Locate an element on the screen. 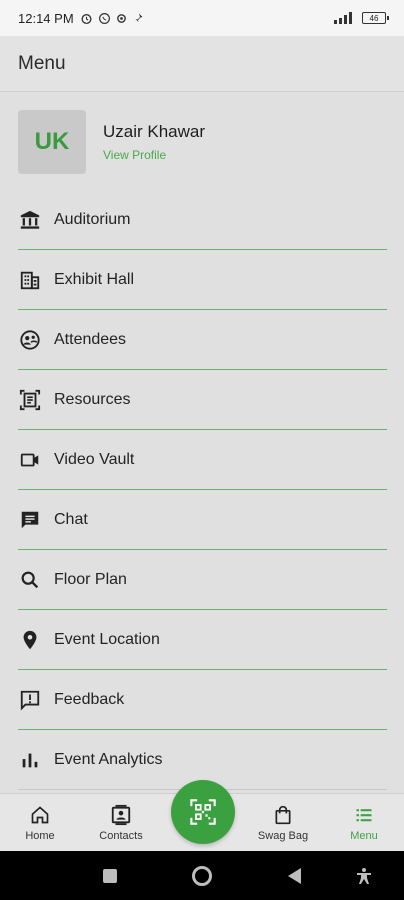  battery-icon: 46 is located at coordinates (375, 18).